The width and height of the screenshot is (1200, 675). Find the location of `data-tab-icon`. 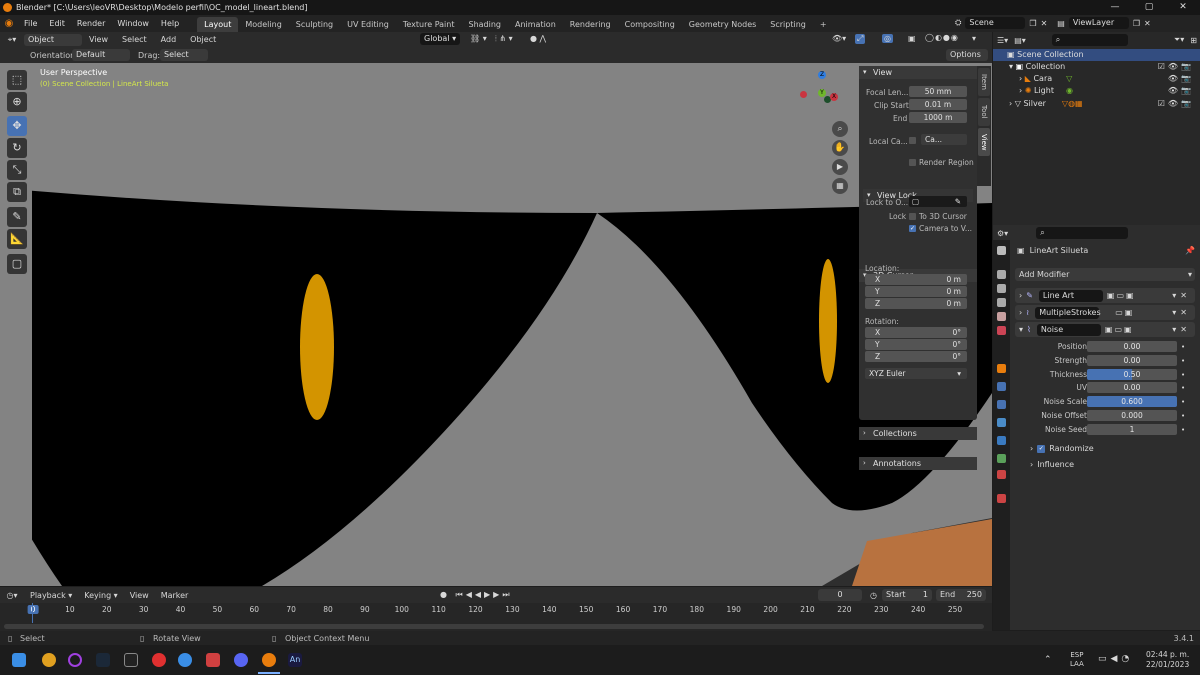

data-tab-icon is located at coordinates (1001, 458).